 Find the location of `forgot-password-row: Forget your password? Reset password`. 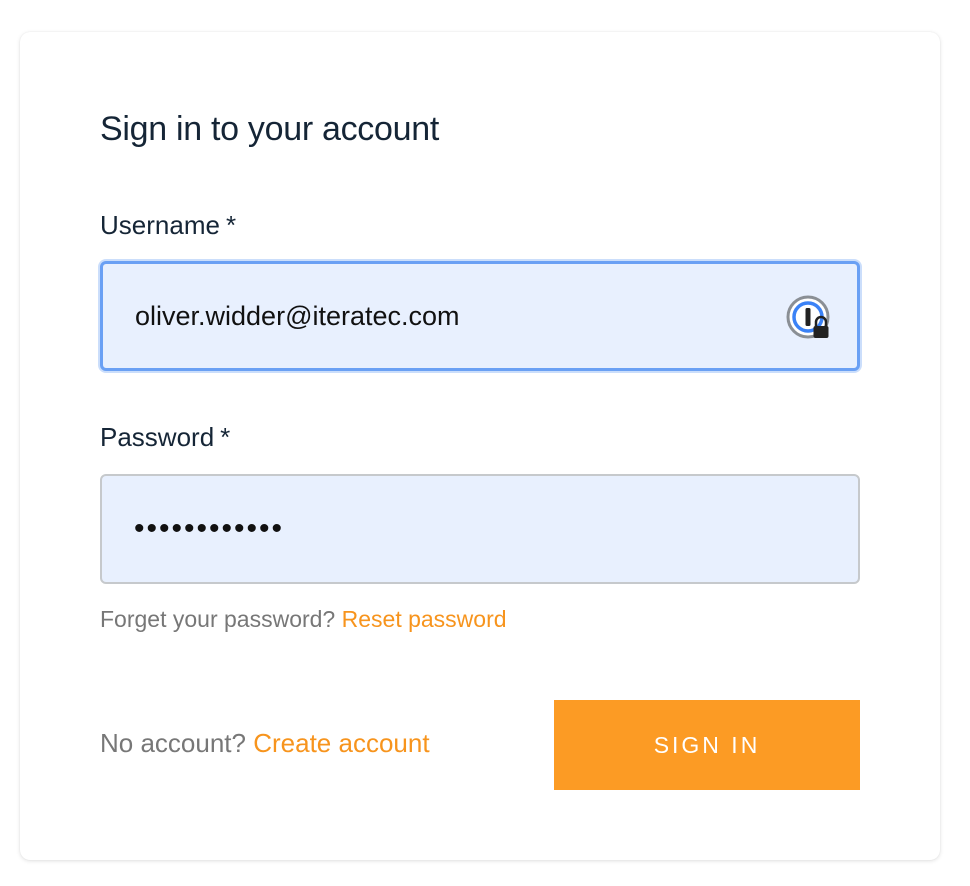

forgot-password-row: Forget your password? Reset password is located at coordinates (303, 619).